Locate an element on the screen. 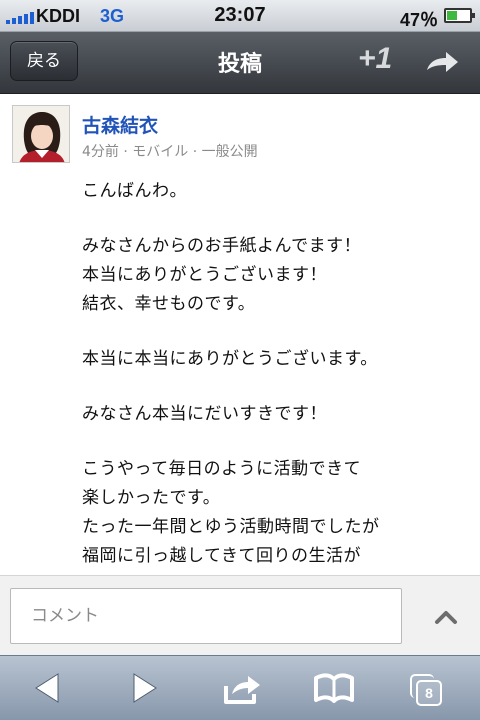 The height and width of the screenshot is (720, 480). battery-level is located at coordinates (452, 15).